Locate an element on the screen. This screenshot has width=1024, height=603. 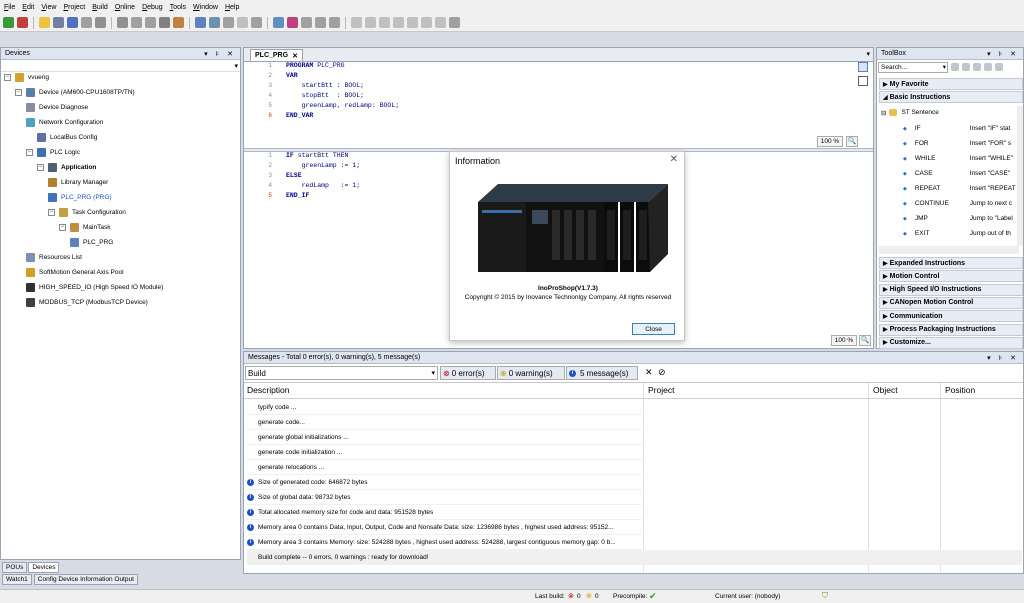
toolbox-h-scrollbar is located at coordinates (949, 250).